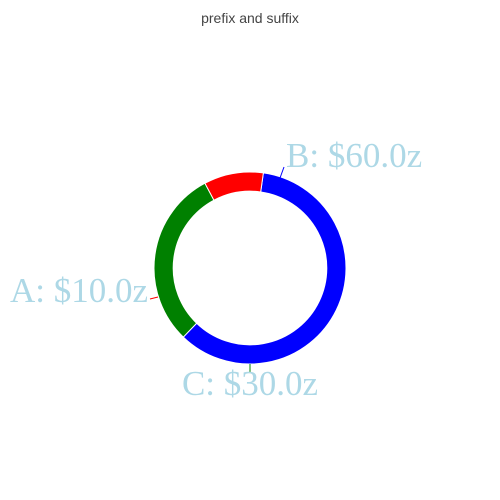 This screenshot has width=500, height=500. What do you see at coordinates (354, 155) in the screenshot?
I see `slice-label-b: B: $60.0z` at bounding box center [354, 155].